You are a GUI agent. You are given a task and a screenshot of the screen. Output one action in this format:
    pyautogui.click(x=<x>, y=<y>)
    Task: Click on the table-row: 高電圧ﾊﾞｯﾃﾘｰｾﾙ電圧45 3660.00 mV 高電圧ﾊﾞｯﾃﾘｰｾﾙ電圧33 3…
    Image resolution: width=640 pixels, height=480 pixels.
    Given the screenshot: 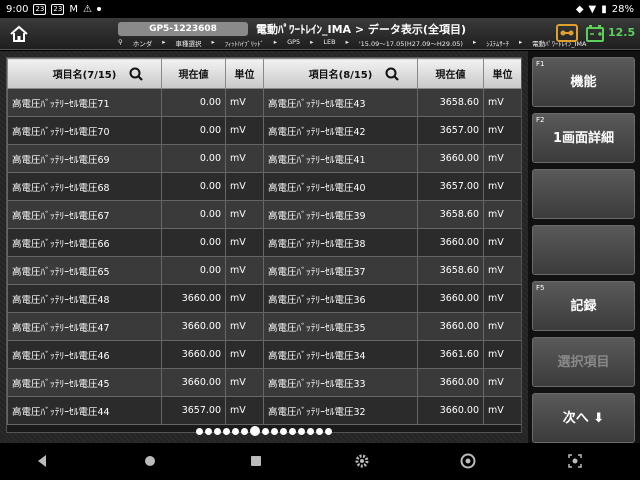 What is the action you would take?
    pyautogui.click(x=264, y=382)
    